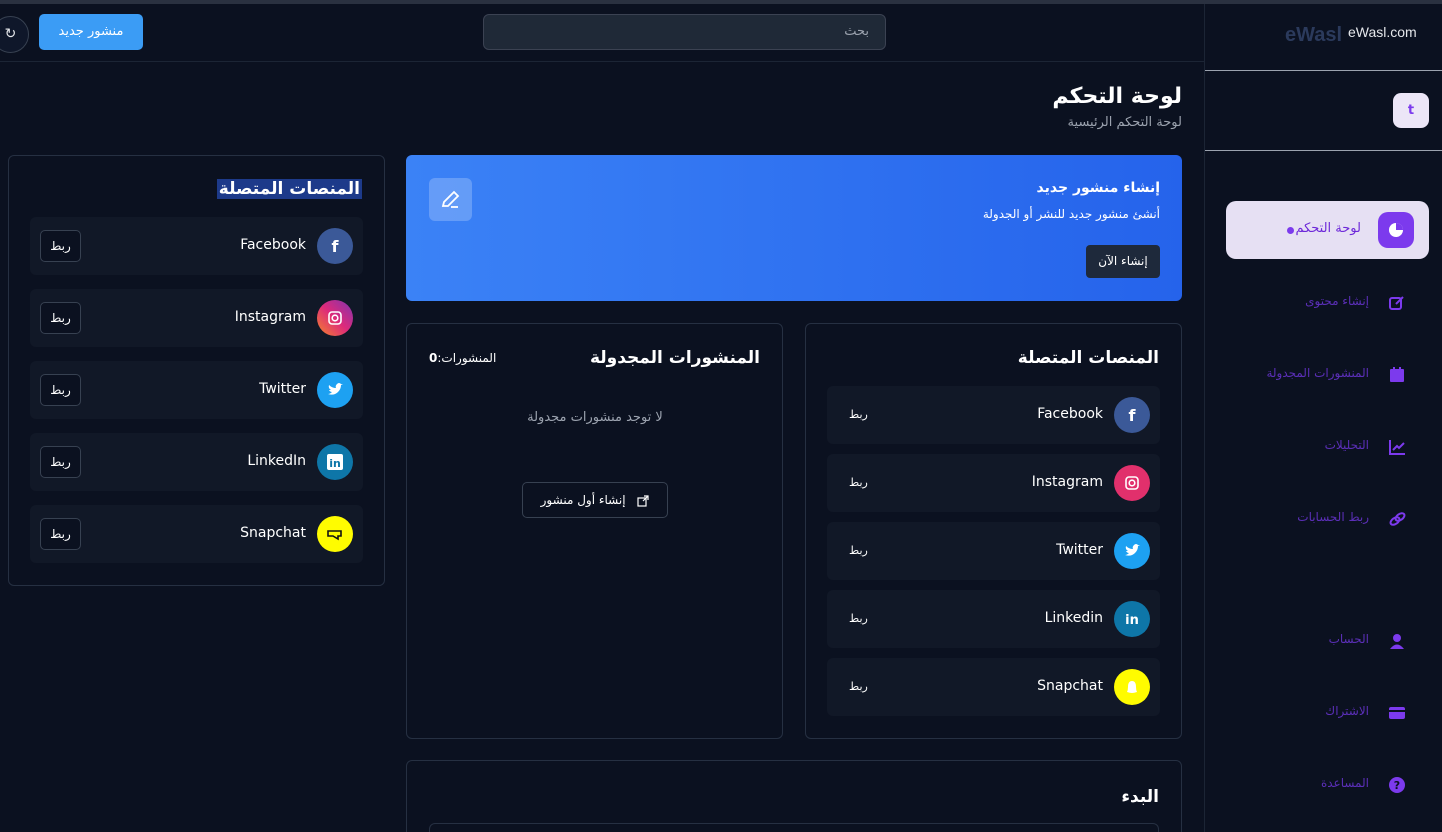 The width and height of the screenshot is (1442, 832). I want to click on sidebar-item-create-content: إنشاء محتوى, so click(1327, 303).